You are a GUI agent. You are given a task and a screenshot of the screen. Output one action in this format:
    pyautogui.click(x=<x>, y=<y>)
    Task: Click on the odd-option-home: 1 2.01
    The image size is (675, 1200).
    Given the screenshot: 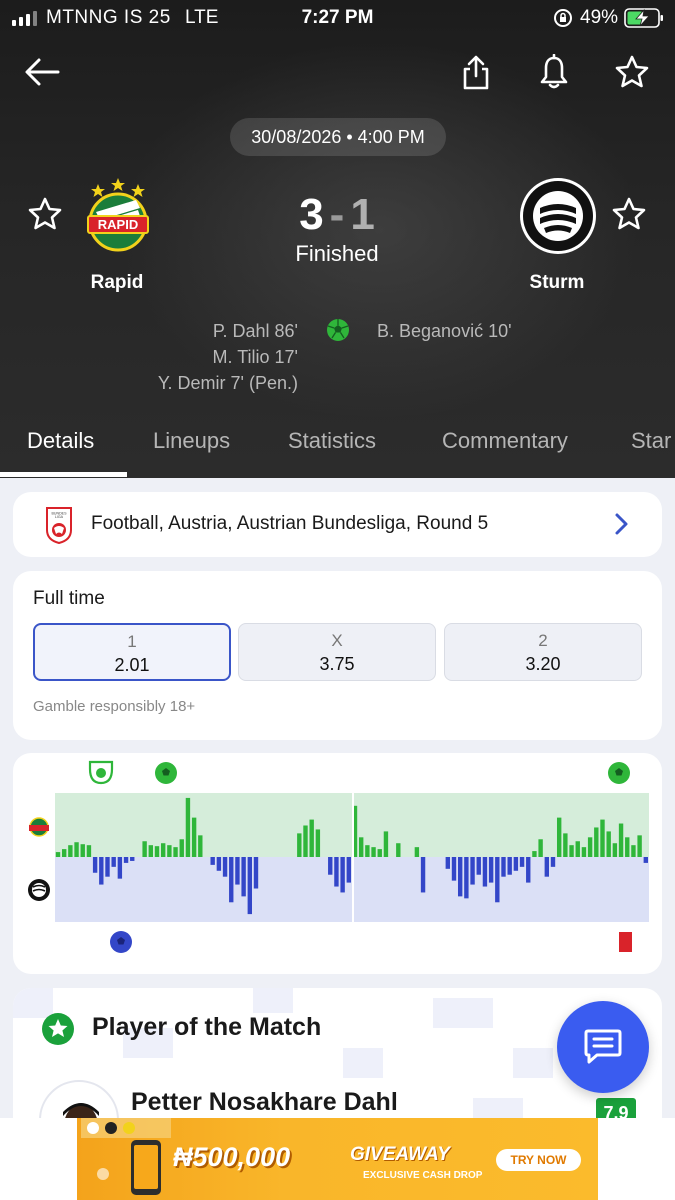 What is the action you would take?
    pyautogui.click(x=132, y=652)
    